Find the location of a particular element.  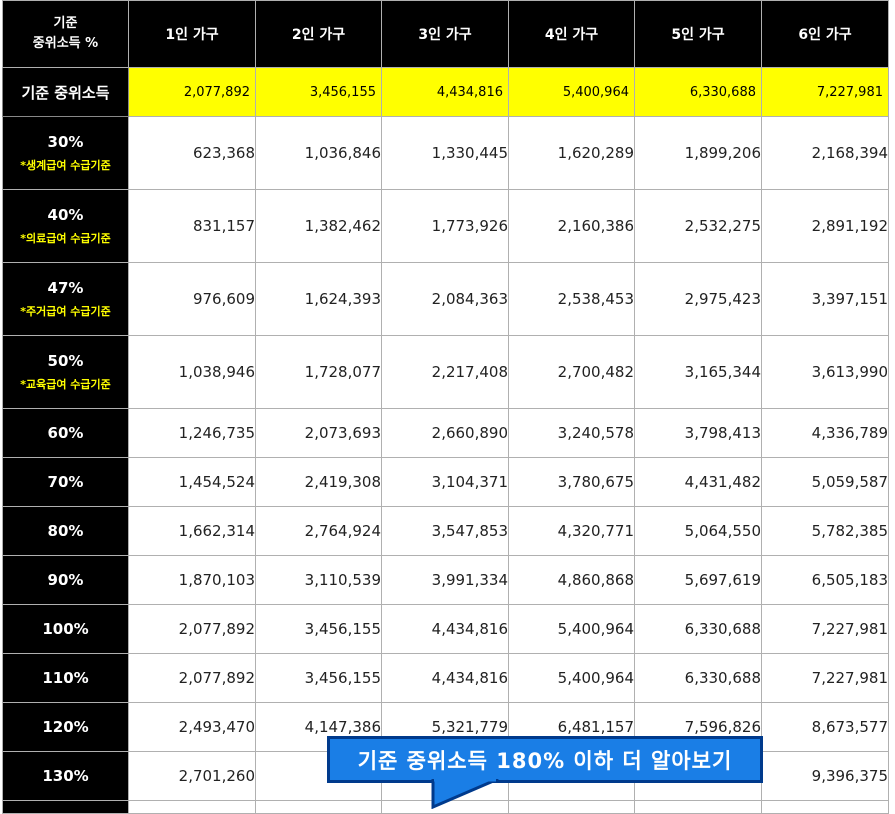

income-cell: 1,899,206 is located at coordinates (698, 153).